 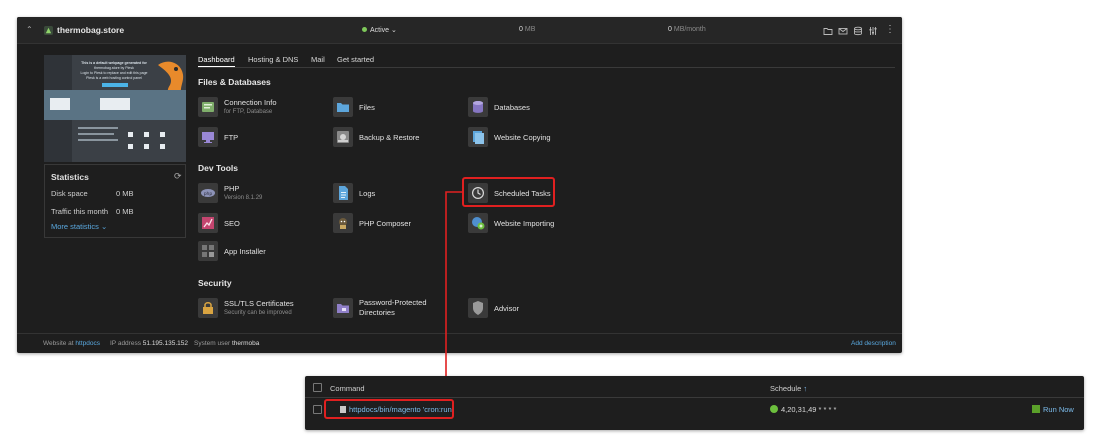 What do you see at coordinates (343, 308) in the screenshot?
I see `protected-folder-icon` at bounding box center [343, 308].